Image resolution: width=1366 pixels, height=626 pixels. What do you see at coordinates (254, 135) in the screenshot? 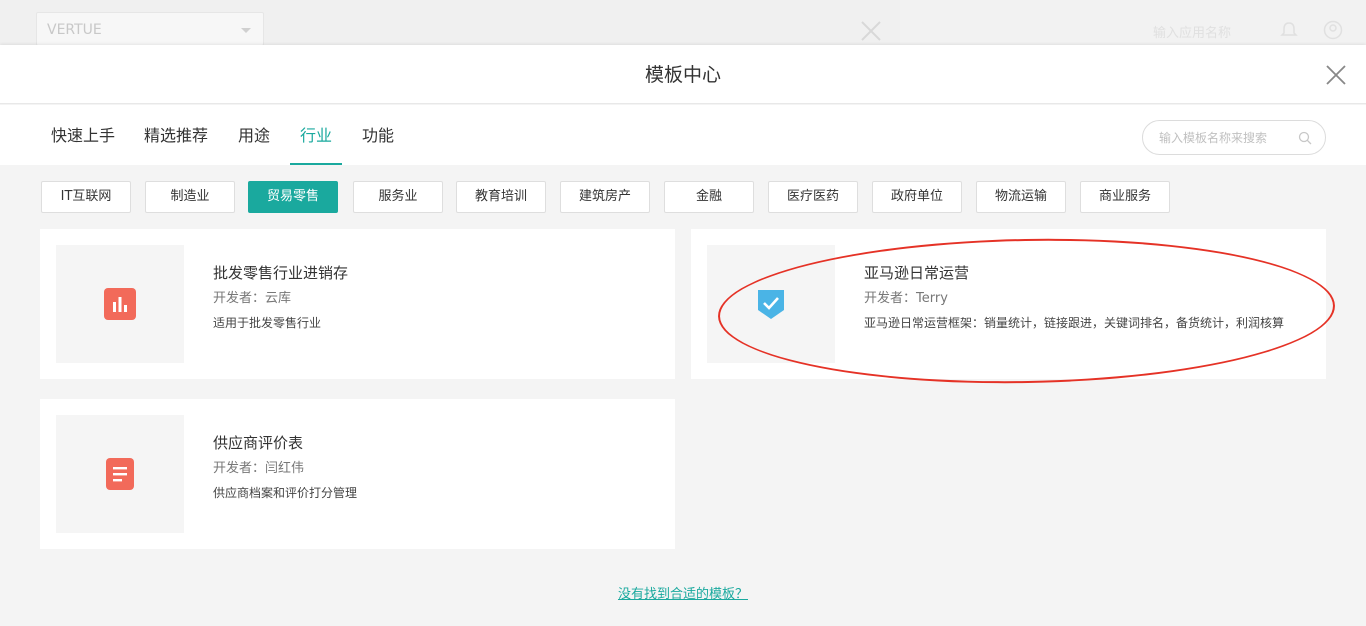
I see `tab-usage: 用途` at bounding box center [254, 135].